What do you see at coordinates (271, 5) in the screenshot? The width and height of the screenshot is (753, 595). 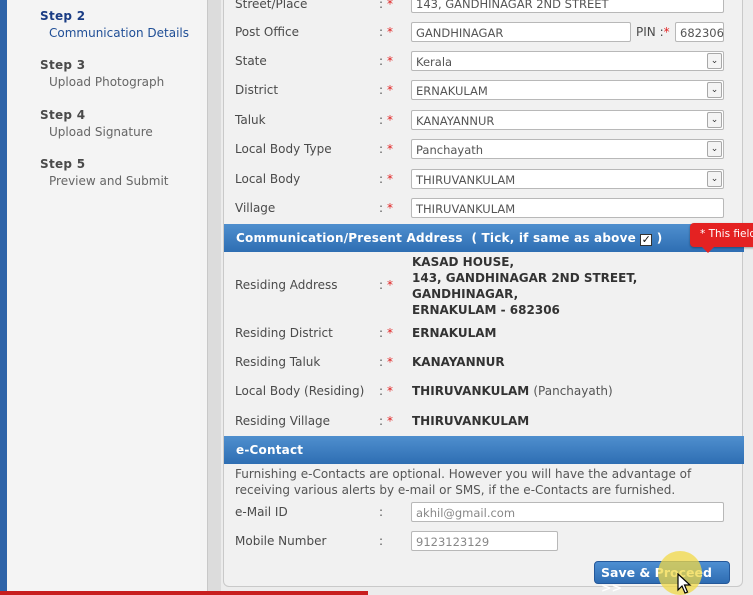 I see `street-place-label: Street/Place` at bounding box center [271, 5].